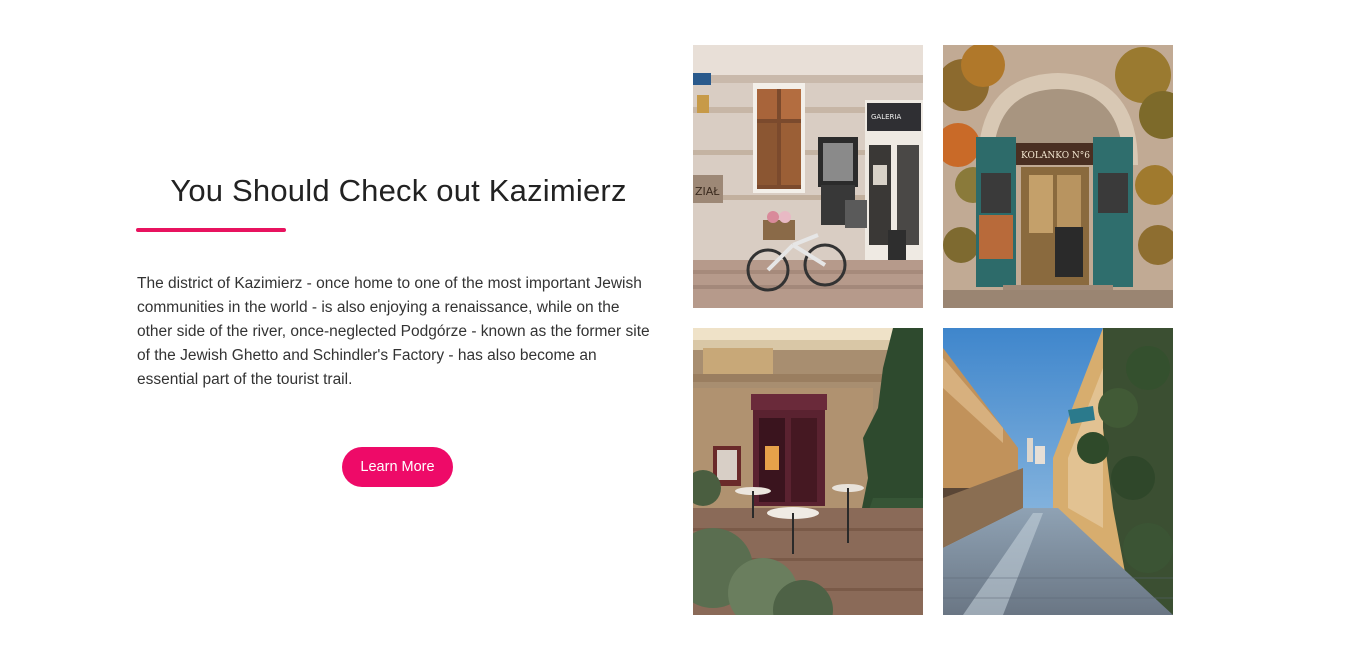  What do you see at coordinates (397, 467) in the screenshot?
I see `learn-more-button: Learn More` at bounding box center [397, 467].